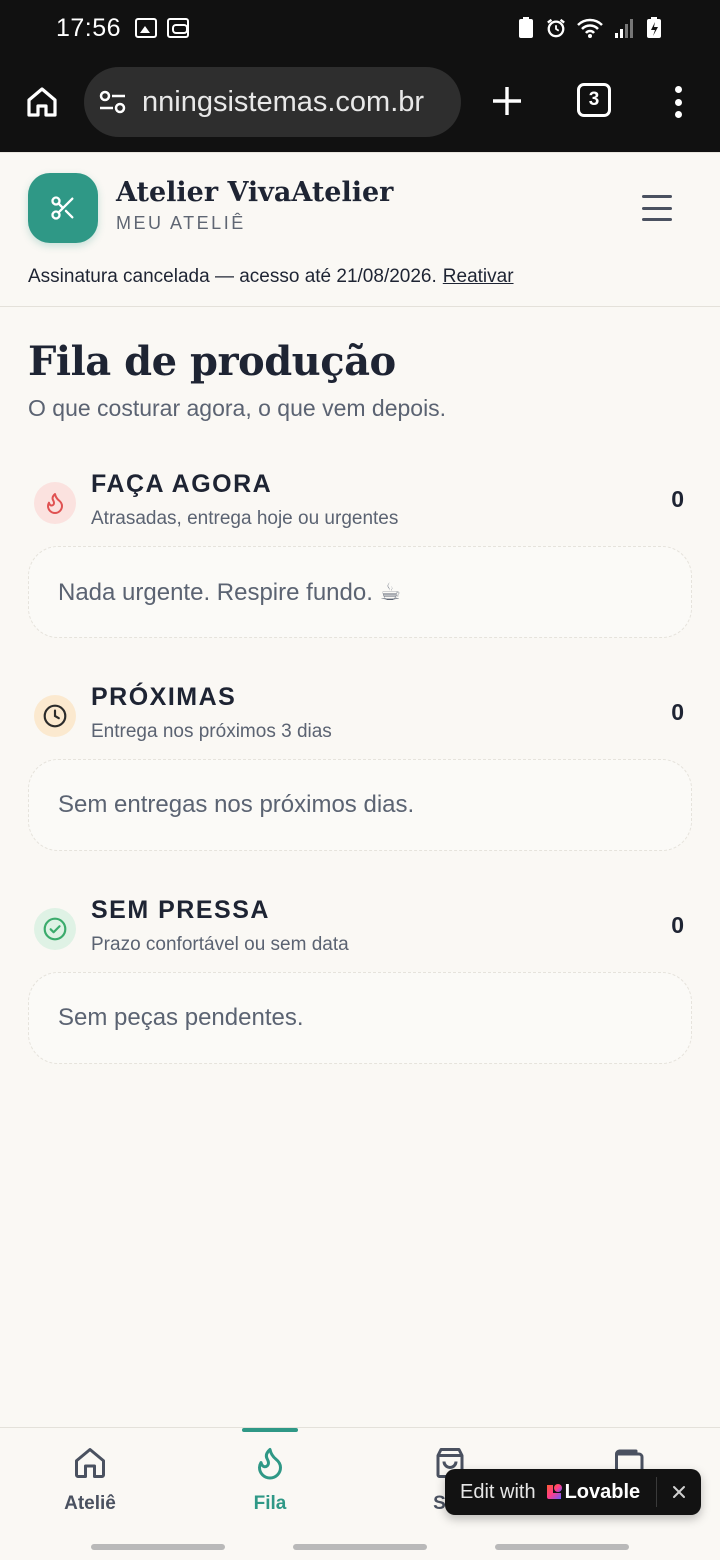 The height and width of the screenshot is (1560, 720). I want to click on page-subtitle: O que costurar agora, o que vem depois., so click(237, 408).